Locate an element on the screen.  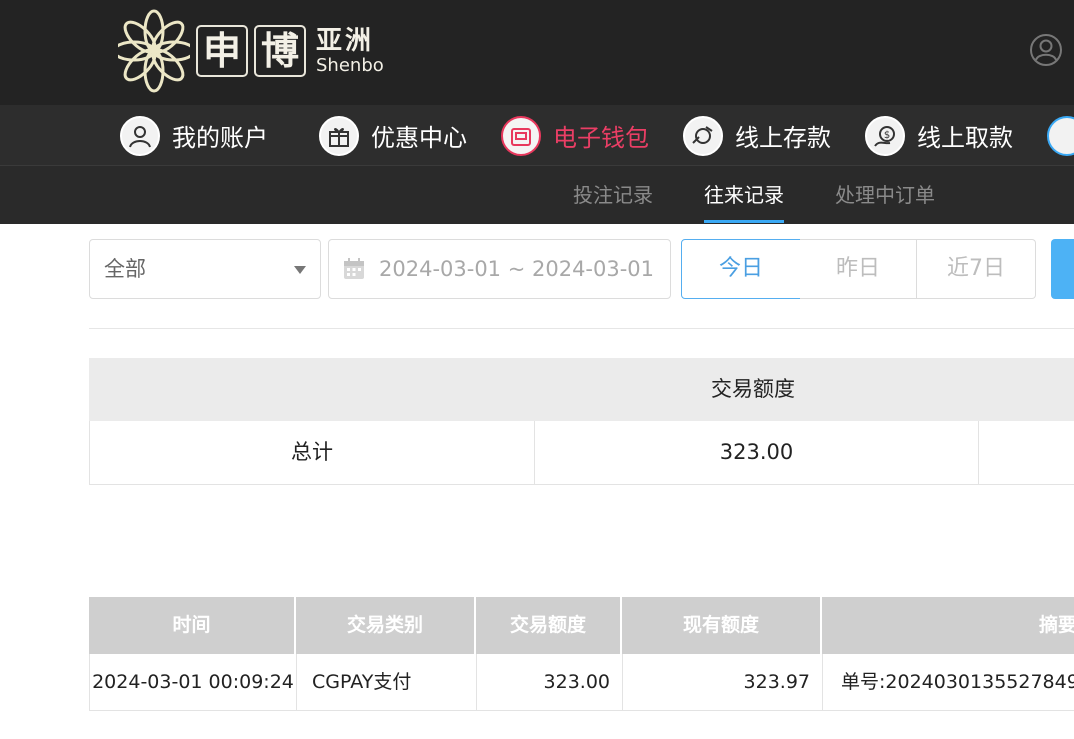
cell-amount: 323.00 is located at coordinates (550, 682).